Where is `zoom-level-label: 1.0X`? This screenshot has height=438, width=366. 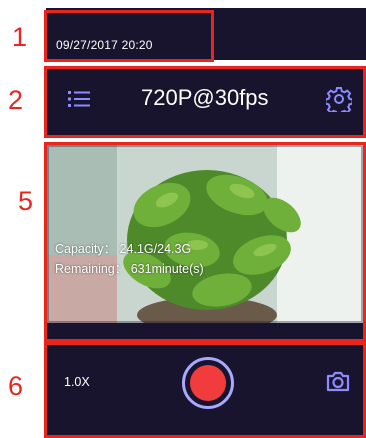 zoom-level-label: 1.0X is located at coordinates (77, 382).